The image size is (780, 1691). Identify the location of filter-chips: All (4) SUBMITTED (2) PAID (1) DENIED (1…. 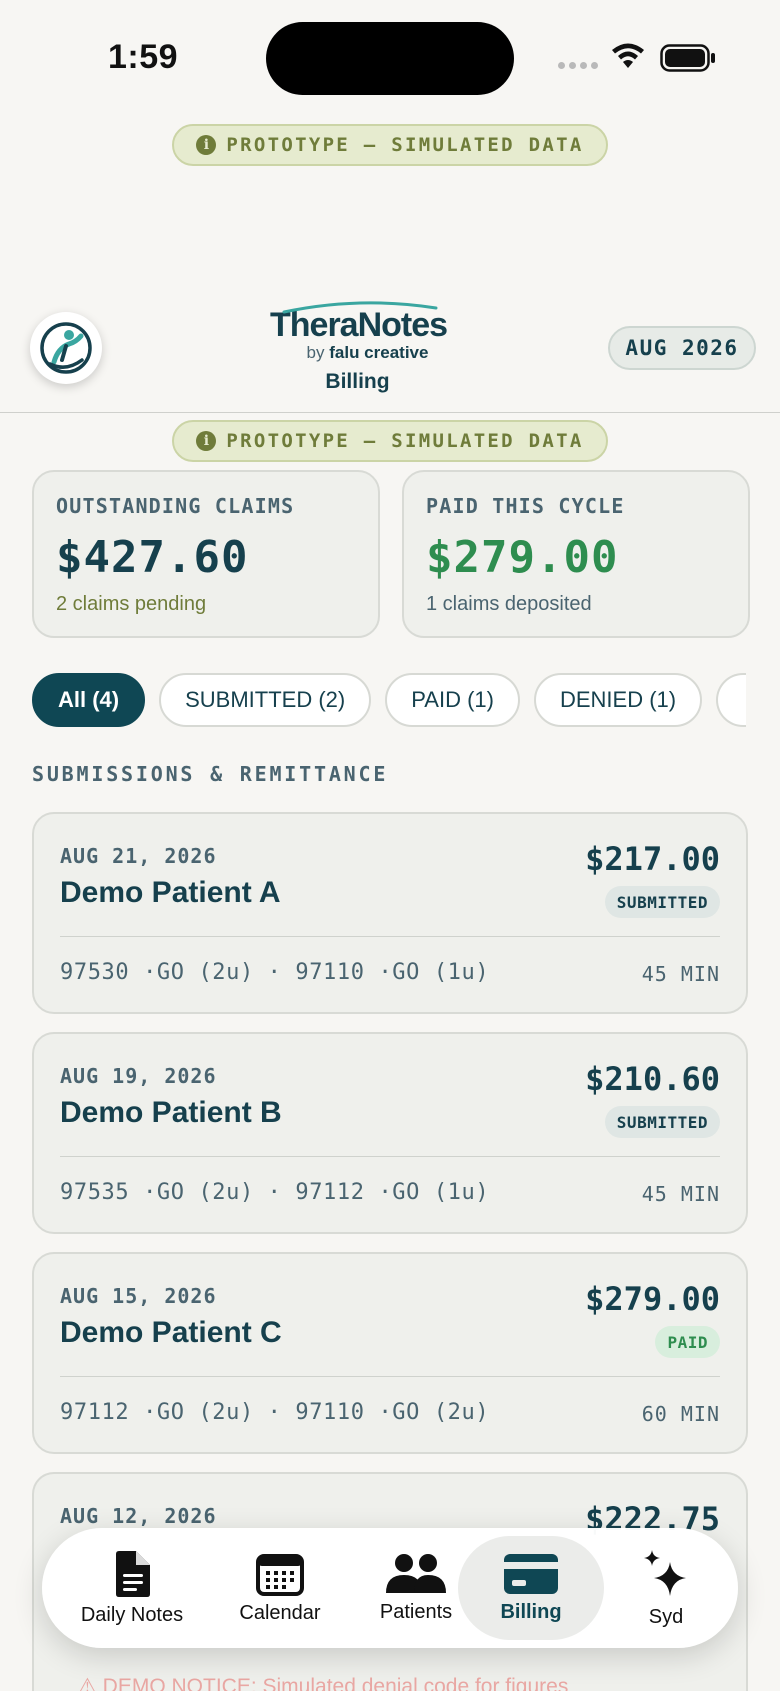
(389, 700).